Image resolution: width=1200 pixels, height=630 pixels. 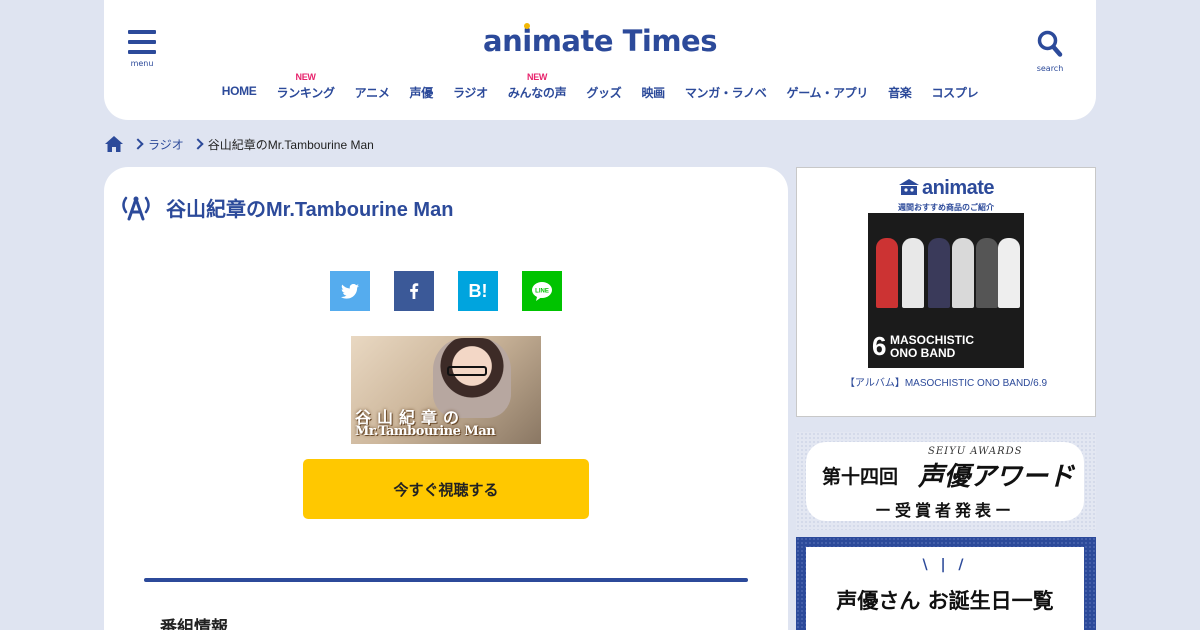 I want to click on birthday-text: 声優さん お誕生日一覧, so click(x=945, y=601).